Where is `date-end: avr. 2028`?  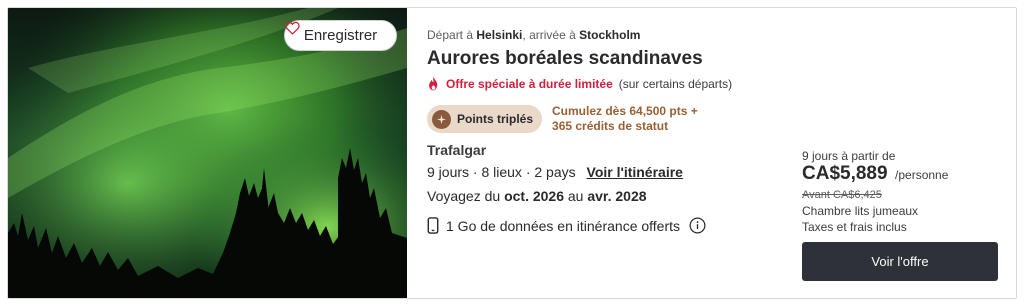 date-end: avr. 2028 is located at coordinates (617, 196).